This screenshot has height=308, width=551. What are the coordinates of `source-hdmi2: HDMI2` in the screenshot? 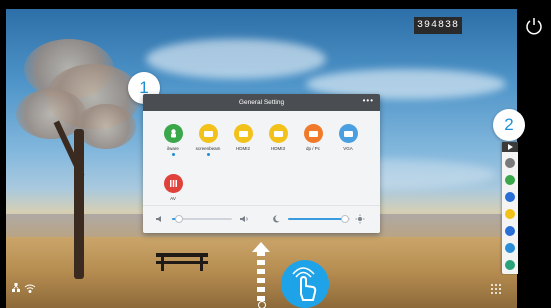 It's located at (243, 137).